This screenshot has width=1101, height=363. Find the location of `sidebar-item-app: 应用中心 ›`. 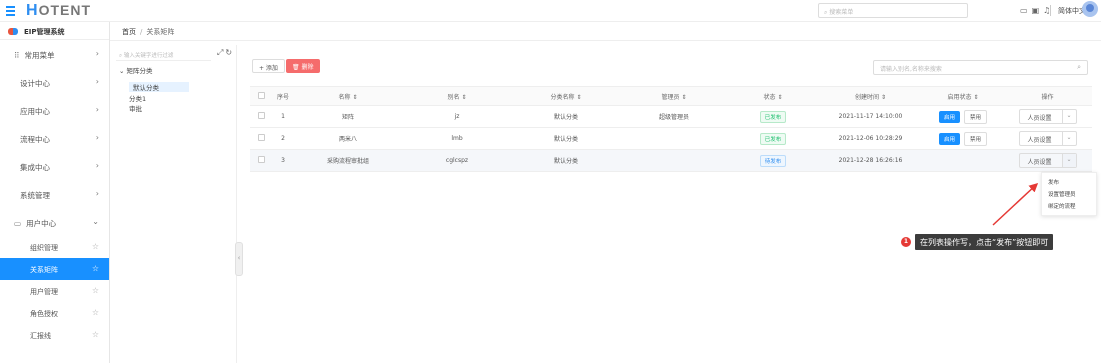

sidebar-item-app: 应用中心 › is located at coordinates (54, 110).